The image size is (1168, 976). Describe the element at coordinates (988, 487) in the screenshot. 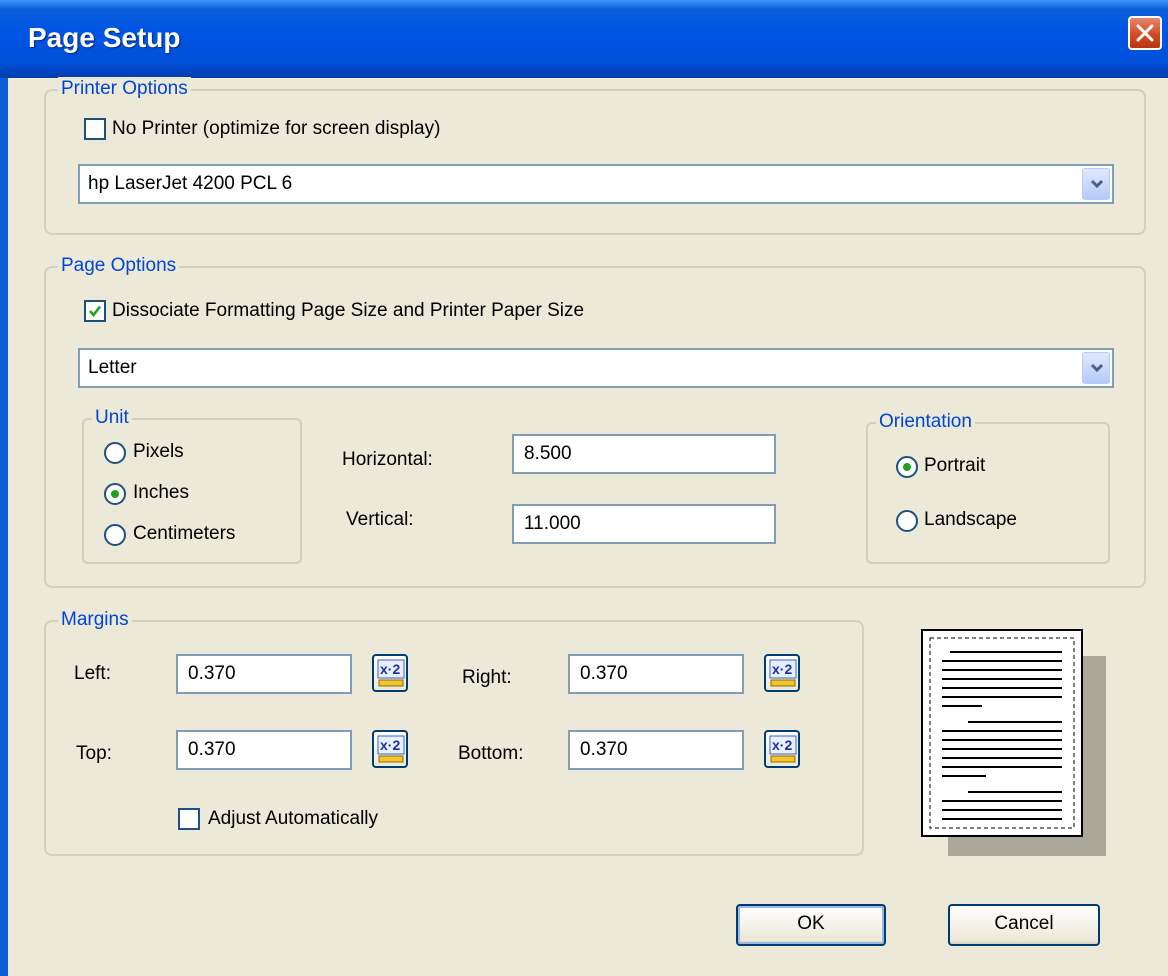

I see `orientation-group: Orientation` at that location.